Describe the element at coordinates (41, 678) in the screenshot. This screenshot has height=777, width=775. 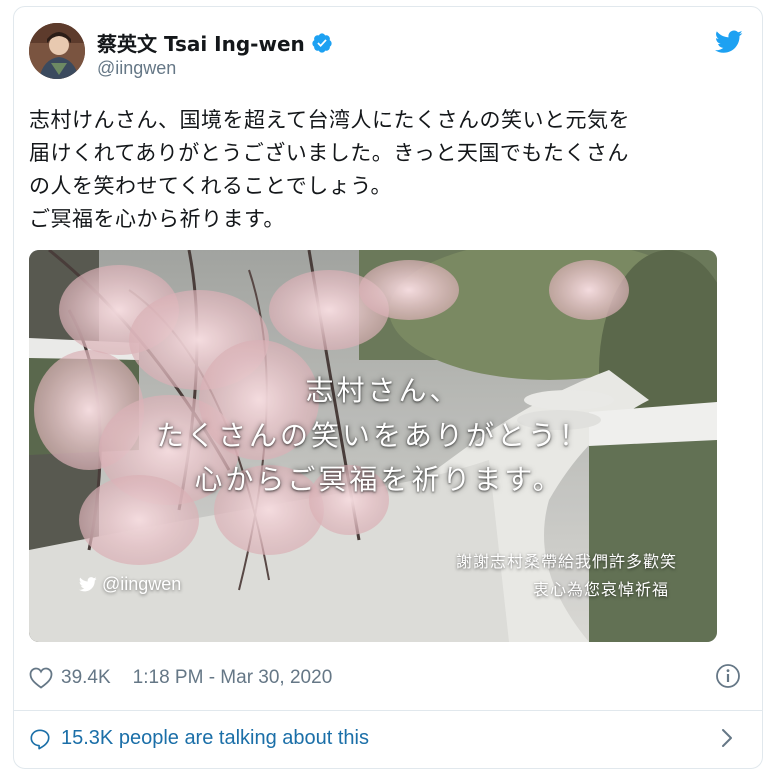
I see `heart-icon` at that location.